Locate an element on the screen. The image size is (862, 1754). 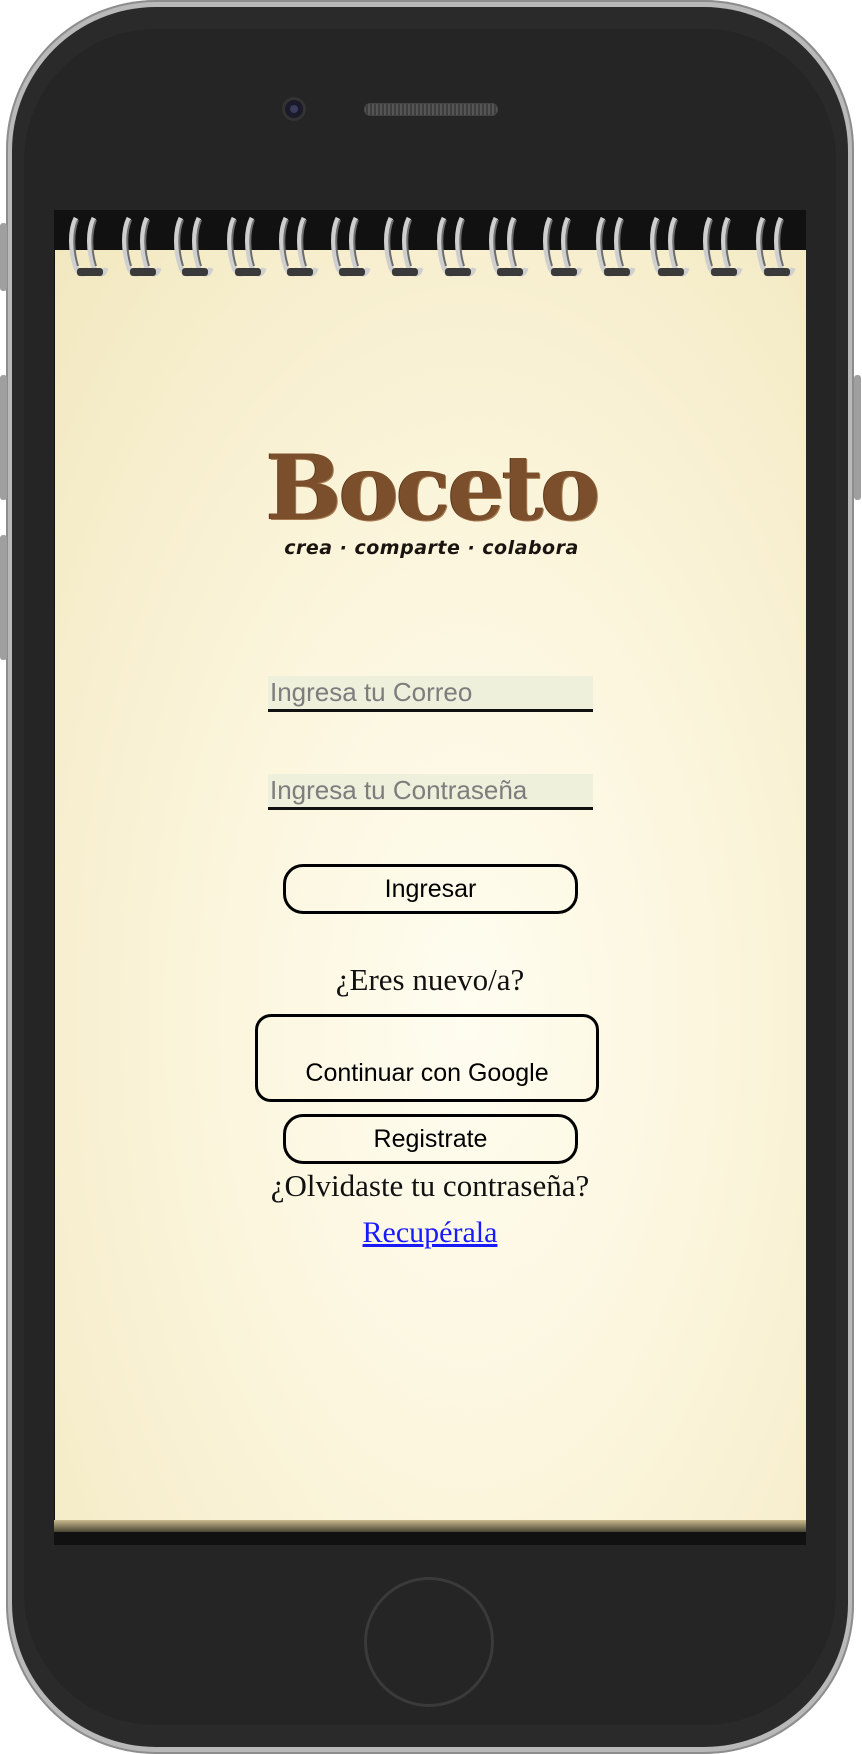
register-button: Registrate is located at coordinates (430, 1139).